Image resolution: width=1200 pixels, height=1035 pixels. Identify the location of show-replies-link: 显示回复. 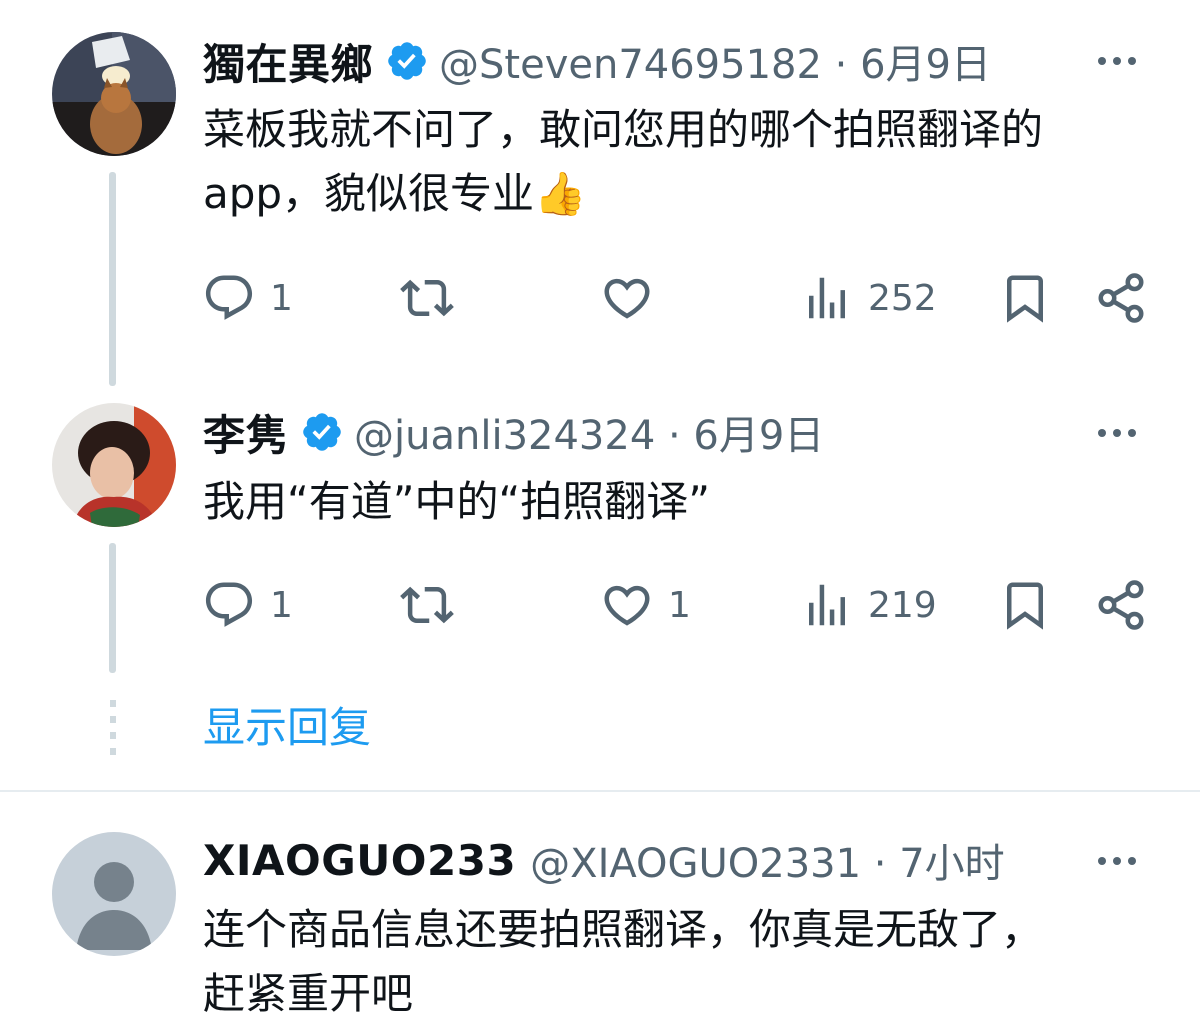
(287, 728).